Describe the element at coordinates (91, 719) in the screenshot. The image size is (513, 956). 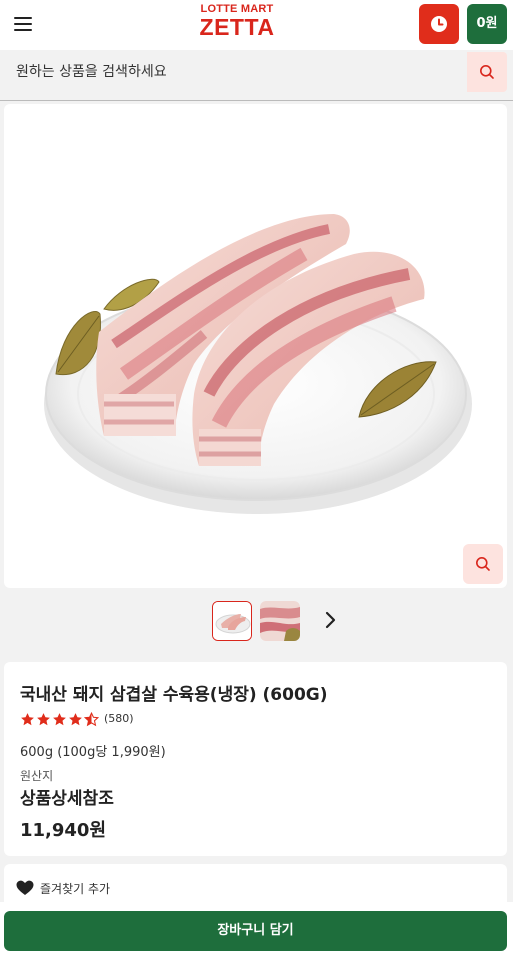
I see `star-half-icon` at that location.